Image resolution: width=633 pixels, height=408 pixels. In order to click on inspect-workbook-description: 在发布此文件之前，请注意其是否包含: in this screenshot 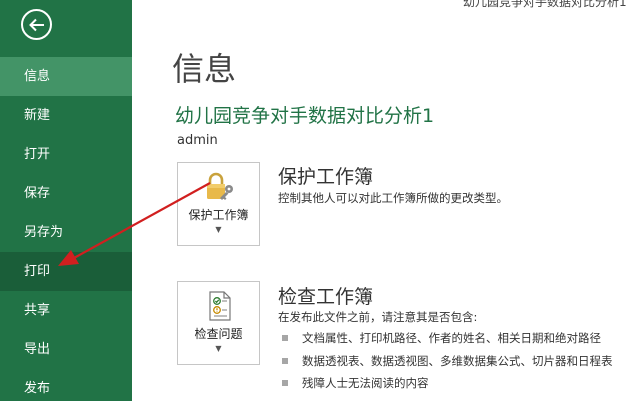, I will do `click(378, 317)`.